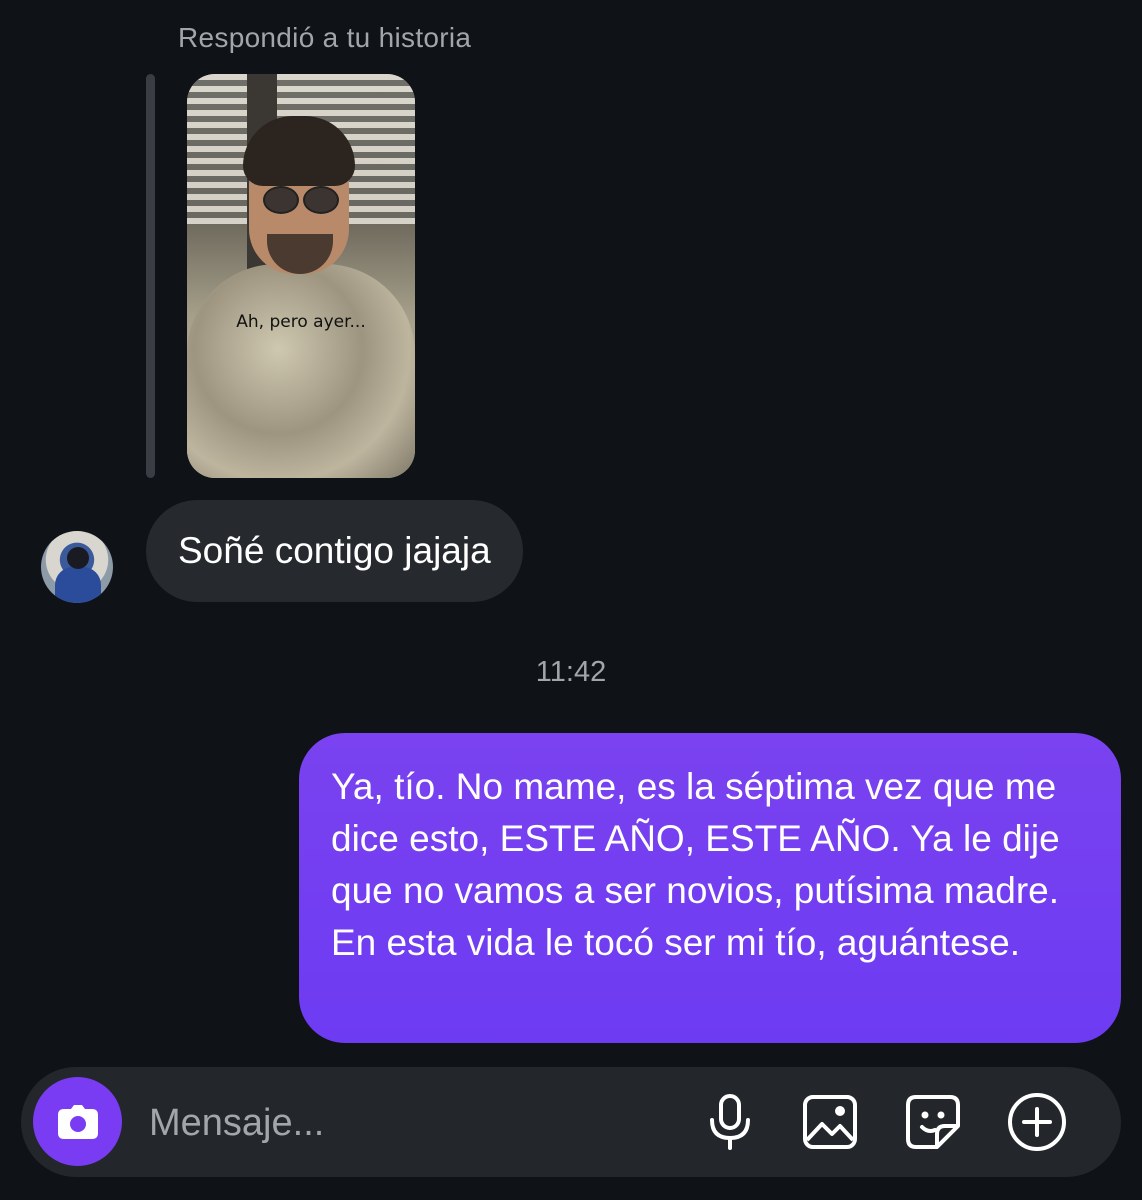 The image size is (1142, 1200). I want to click on gallery-icon, so click(830, 1122).